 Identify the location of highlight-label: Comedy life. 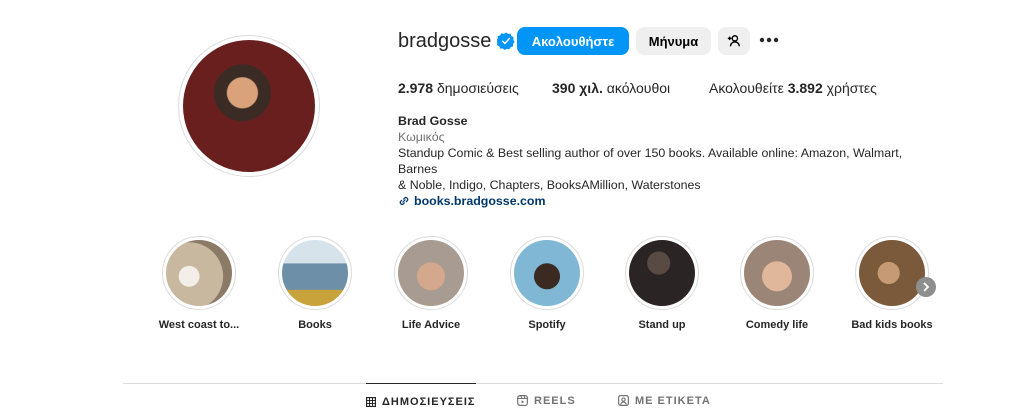
(777, 325).